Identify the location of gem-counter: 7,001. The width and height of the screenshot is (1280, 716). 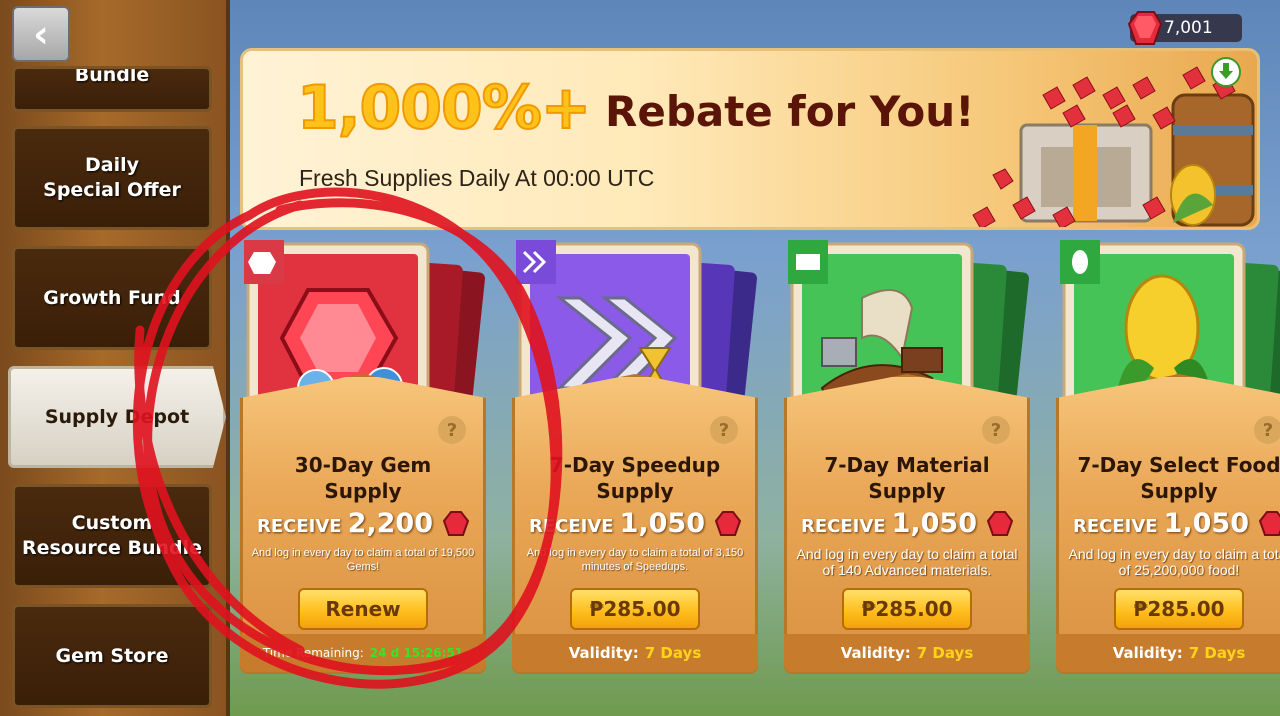
(1185, 28).